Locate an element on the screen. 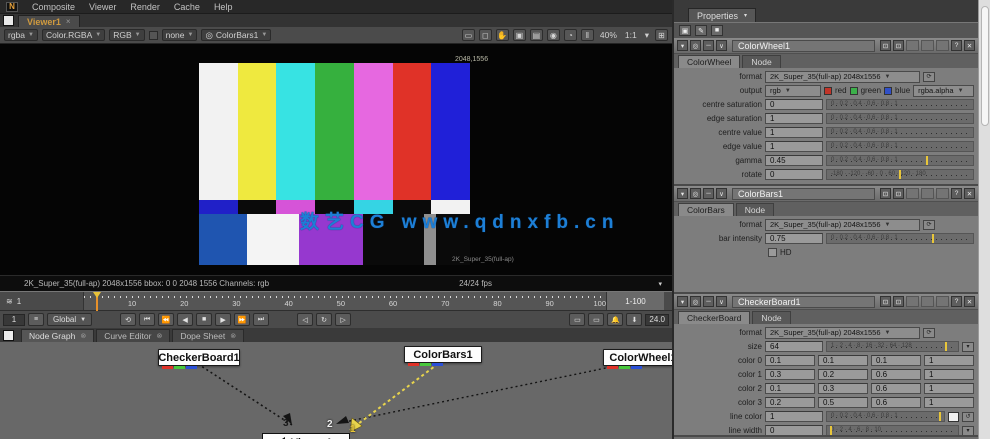 This screenshot has height=439, width=990. channels-dropdown: Color.RGBA ▼ is located at coordinates (73, 35).